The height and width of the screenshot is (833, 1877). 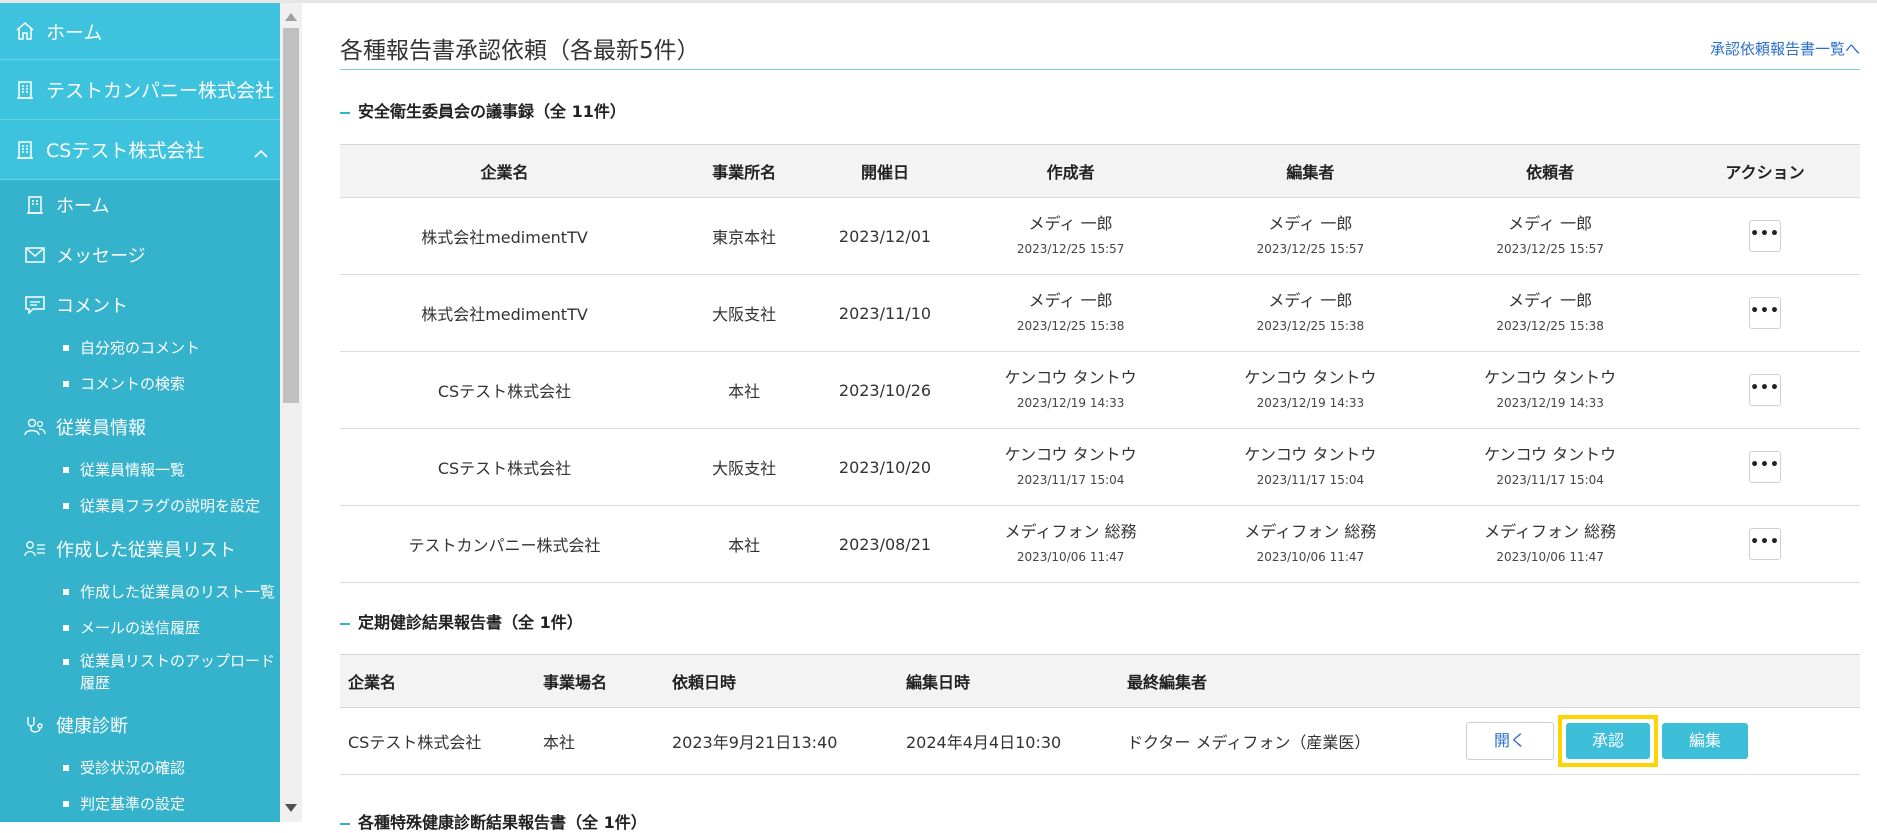 What do you see at coordinates (140, 150) in the screenshot?
I see `sidebar-top-cstest: CSテスト株式会社` at bounding box center [140, 150].